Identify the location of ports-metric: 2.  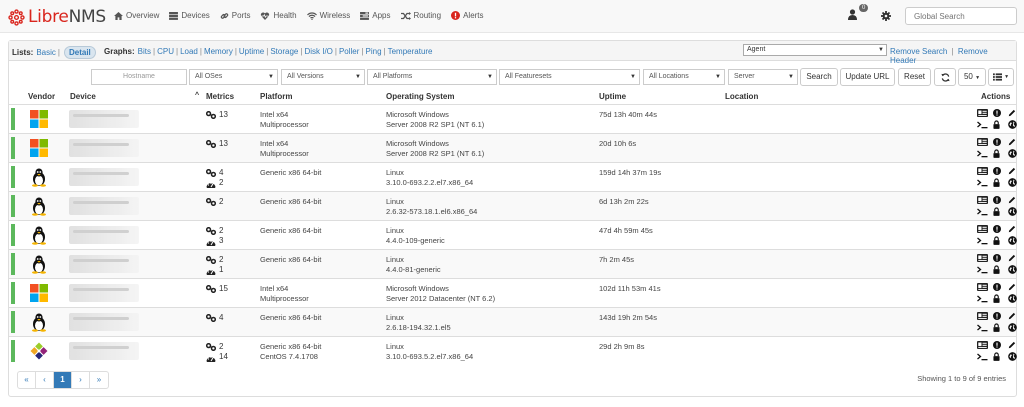
(214, 202).